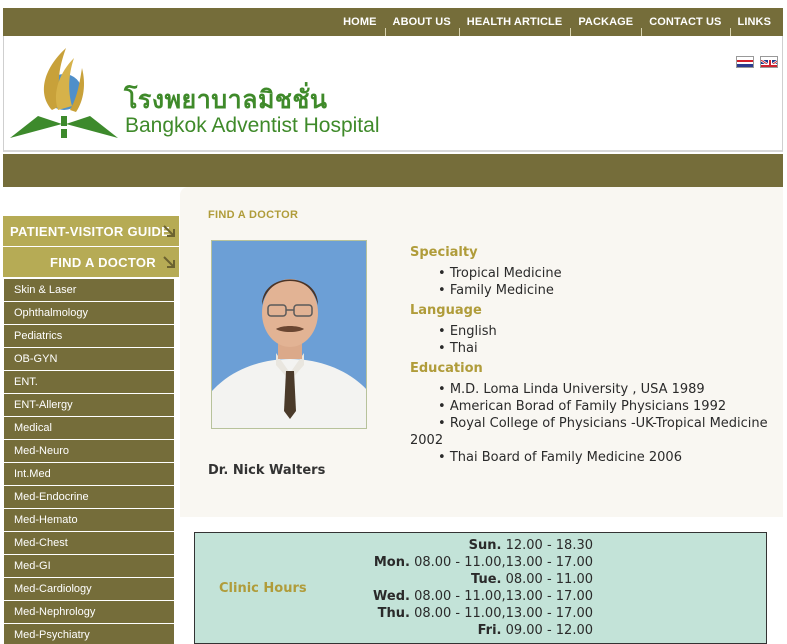 This screenshot has width=787, height=644. Describe the element at coordinates (289, 334) in the screenshot. I see `doctor-photo` at that location.